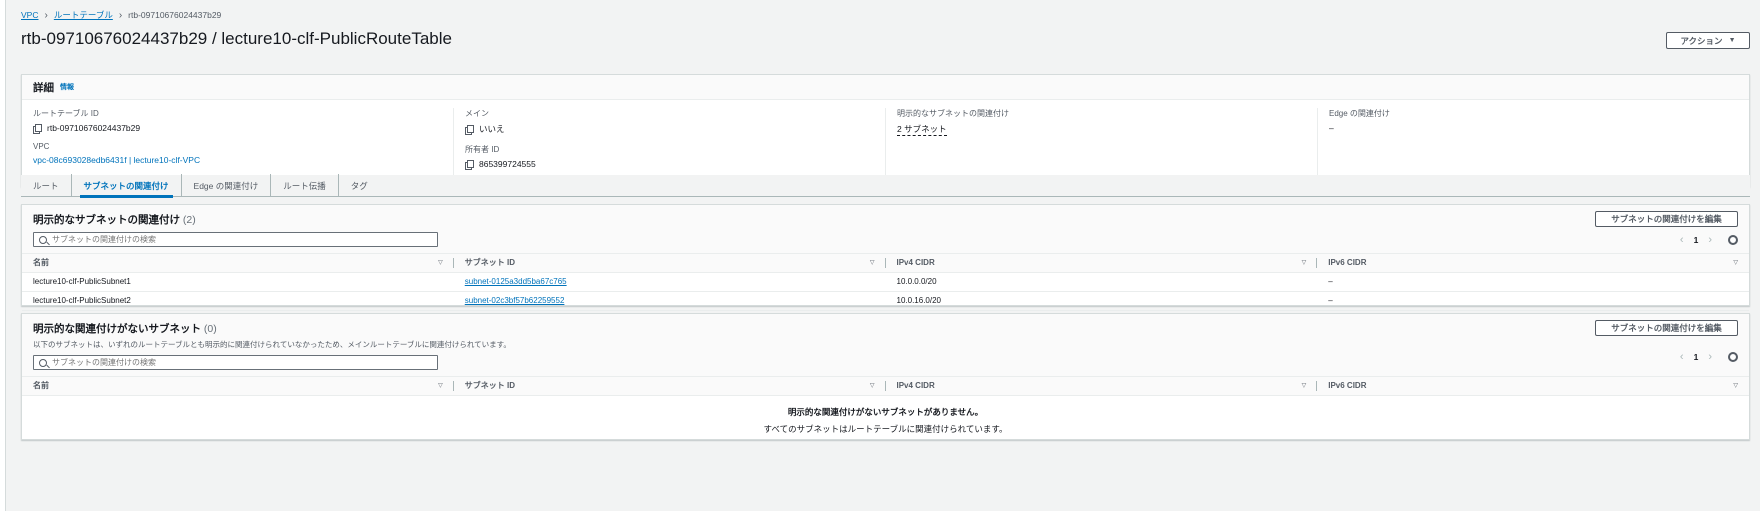 The height and width of the screenshot is (511, 1760). What do you see at coordinates (915, 386) in the screenshot?
I see `column-header-ipv4-label: IPv4 CIDR` at bounding box center [915, 386].